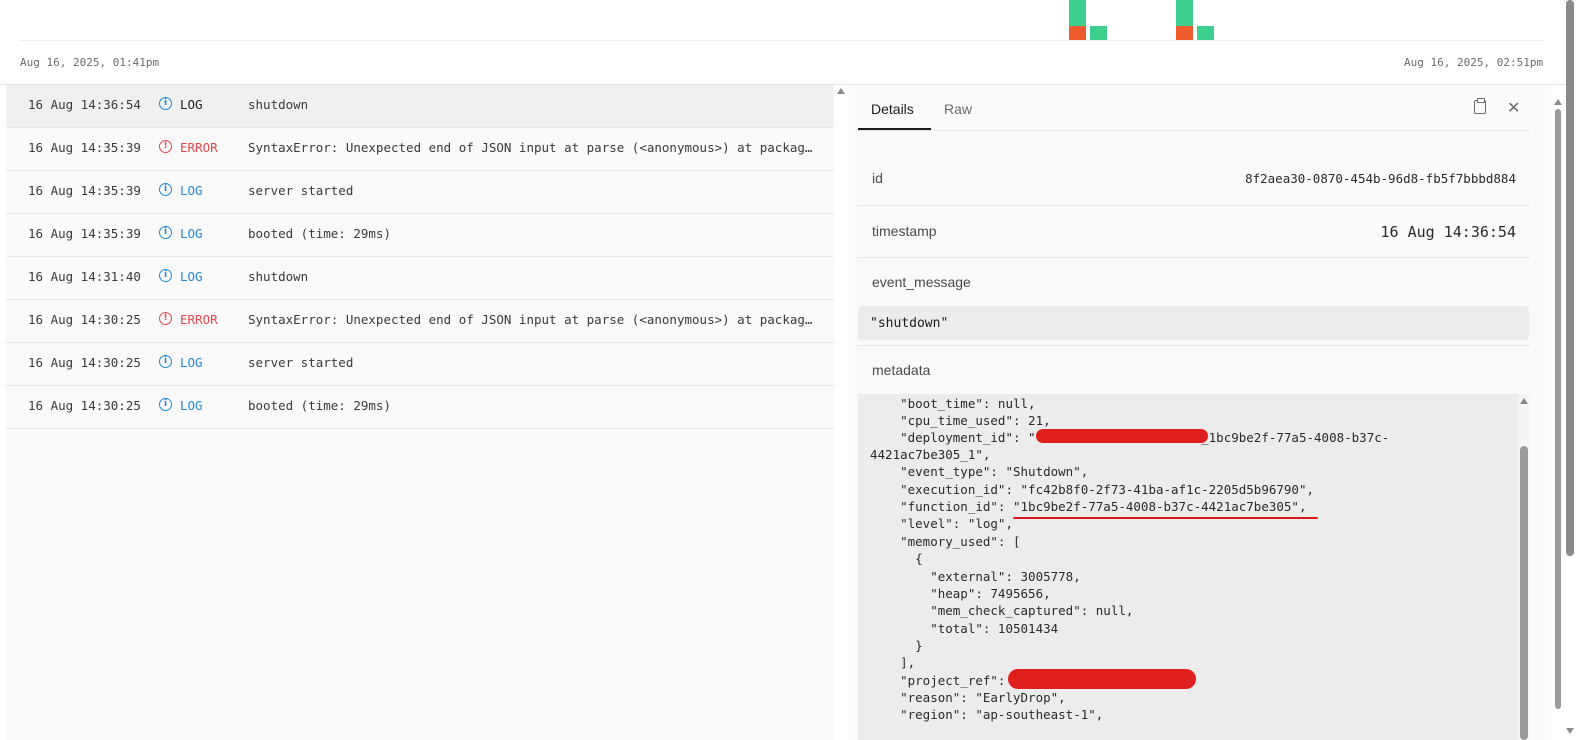 Image resolution: width=1591 pixels, height=740 pixels. What do you see at coordinates (199, 147) in the screenshot?
I see `log-level: ERROR` at bounding box center [199, 147].